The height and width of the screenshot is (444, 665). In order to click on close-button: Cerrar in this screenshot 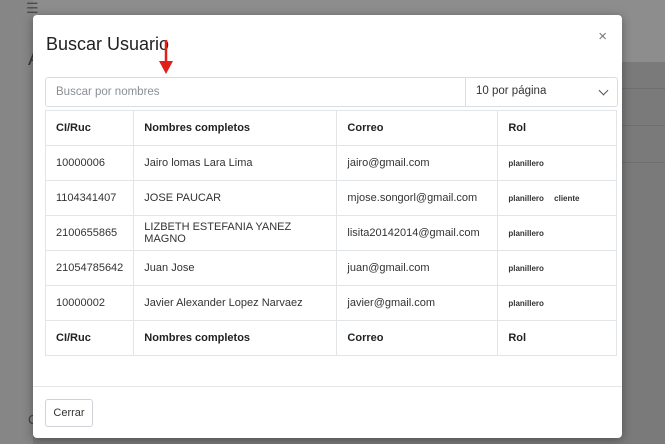, I will do `click(69, 413)`.